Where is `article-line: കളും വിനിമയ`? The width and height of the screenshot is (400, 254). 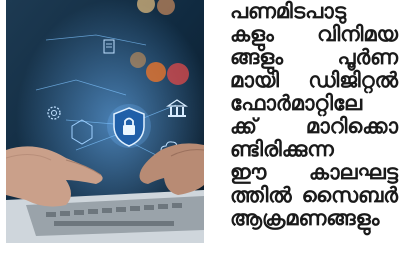 article-line: കളും വിനിമയ is located at coordinates (314, 34).